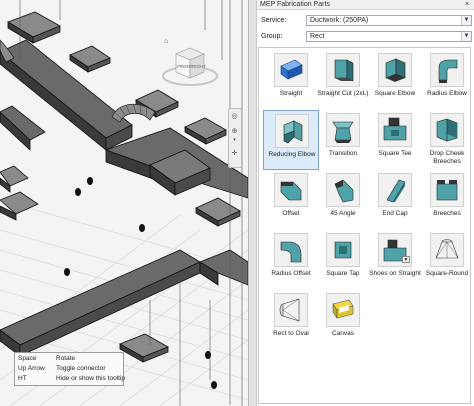 Image resolution: width=474 pixels, height=406 pixels. I want to click on part-tile-shoes-on-straight: Shoes on Straight, so click(395, 260).